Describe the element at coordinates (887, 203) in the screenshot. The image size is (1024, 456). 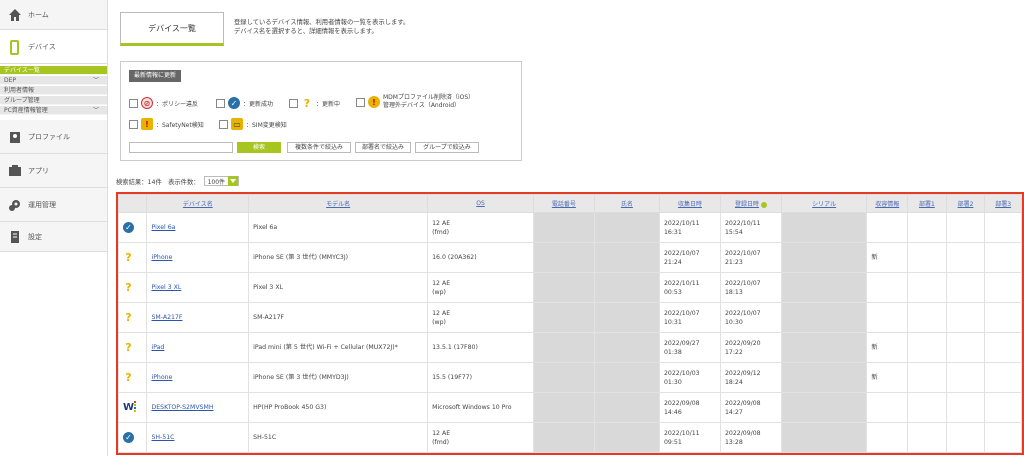
I see `column-header: 収容情報` at that location.